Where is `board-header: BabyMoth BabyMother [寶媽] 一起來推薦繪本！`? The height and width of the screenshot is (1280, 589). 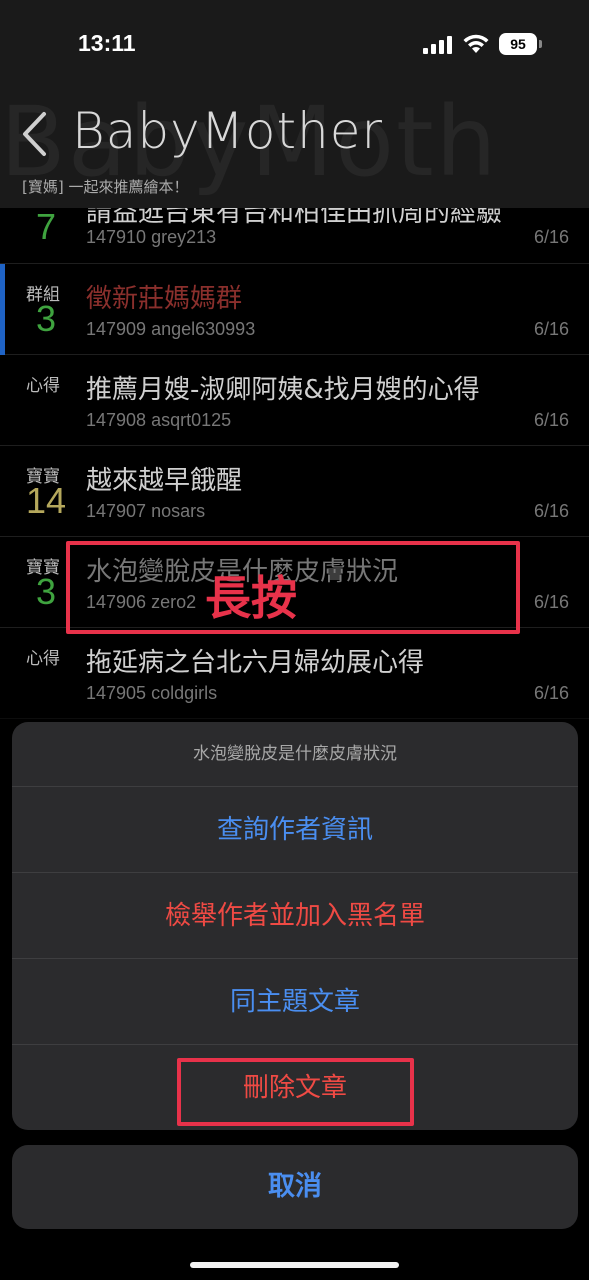
board-header: BabyMoth BabyMother [寶媽] 一起來推薦繪本！ is located at coordinates (294, 149).